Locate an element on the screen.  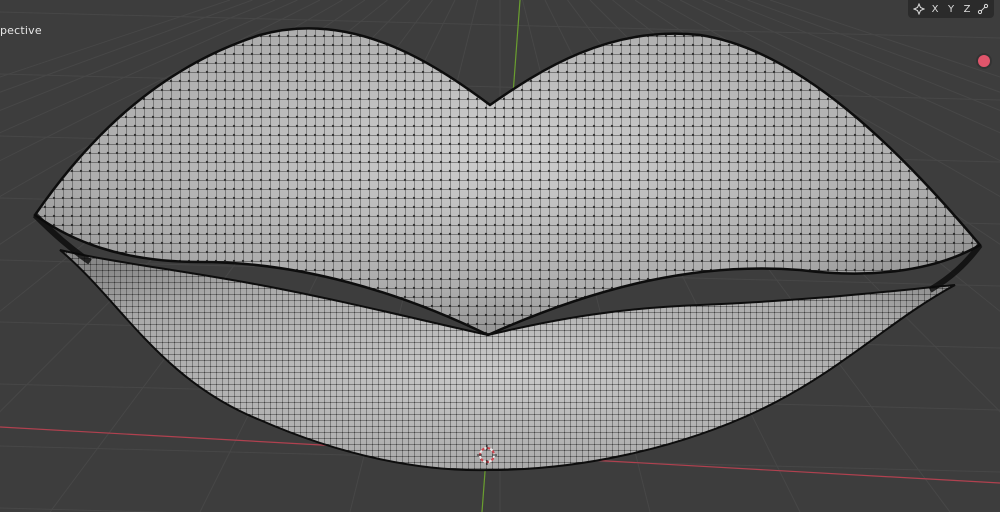
record-dot-icon is located at coordinates (984, 61).